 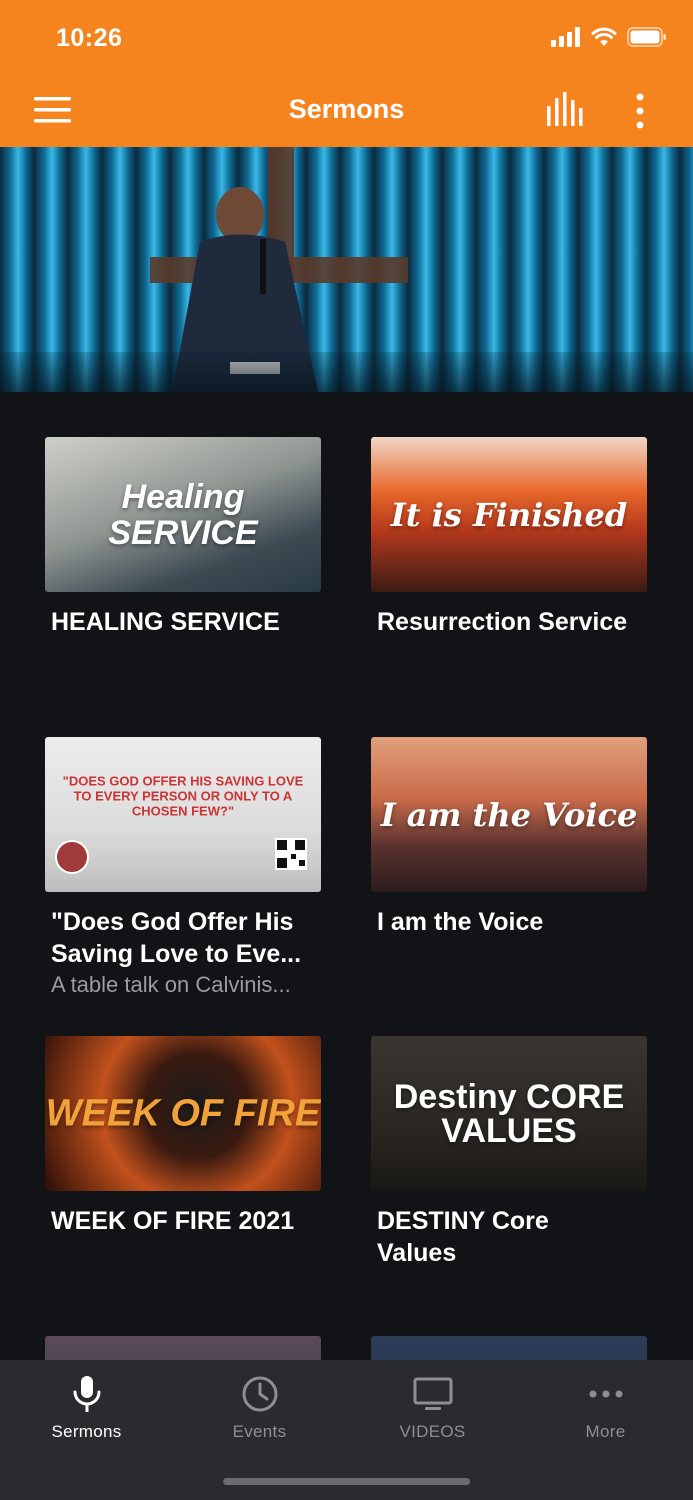 What do you see at coordinates (432, 1393) in the screenshot?
I see `tv-icon` at bounding box center [432, 1393].